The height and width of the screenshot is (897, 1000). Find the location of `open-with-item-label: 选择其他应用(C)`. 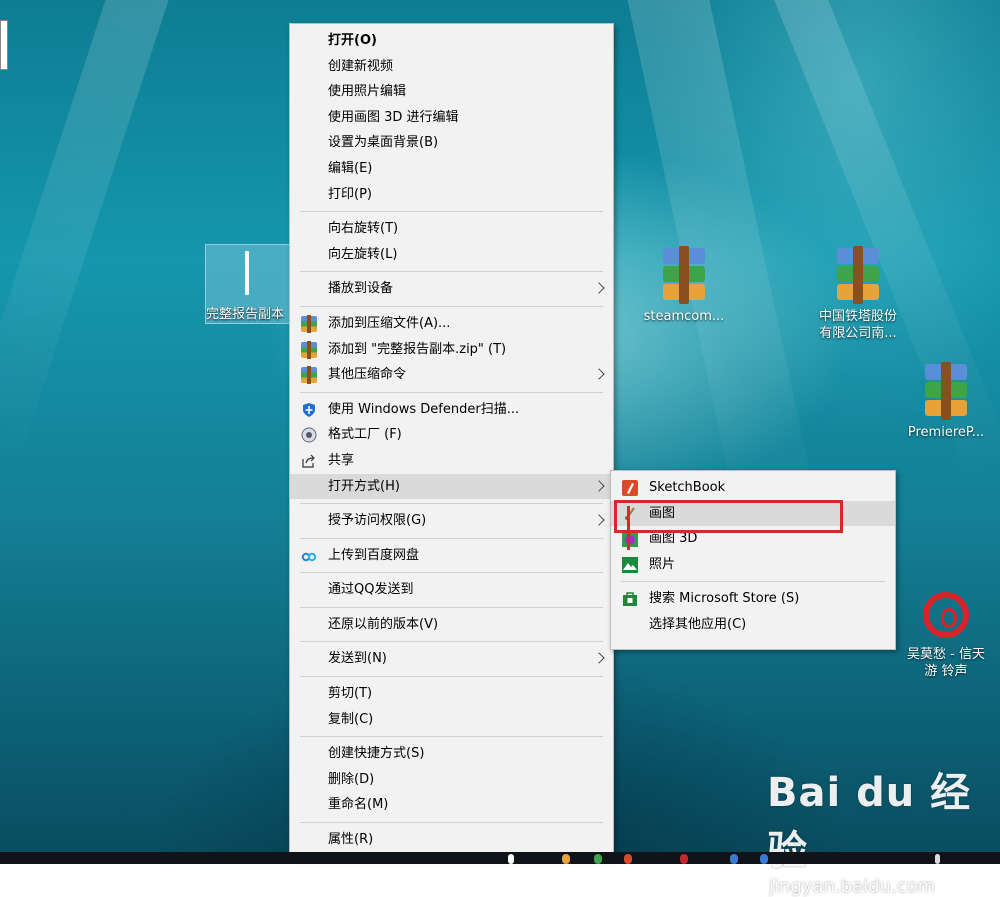

open-with-item-label: 选择其他应用(C) is located at coordinates (698, 624).